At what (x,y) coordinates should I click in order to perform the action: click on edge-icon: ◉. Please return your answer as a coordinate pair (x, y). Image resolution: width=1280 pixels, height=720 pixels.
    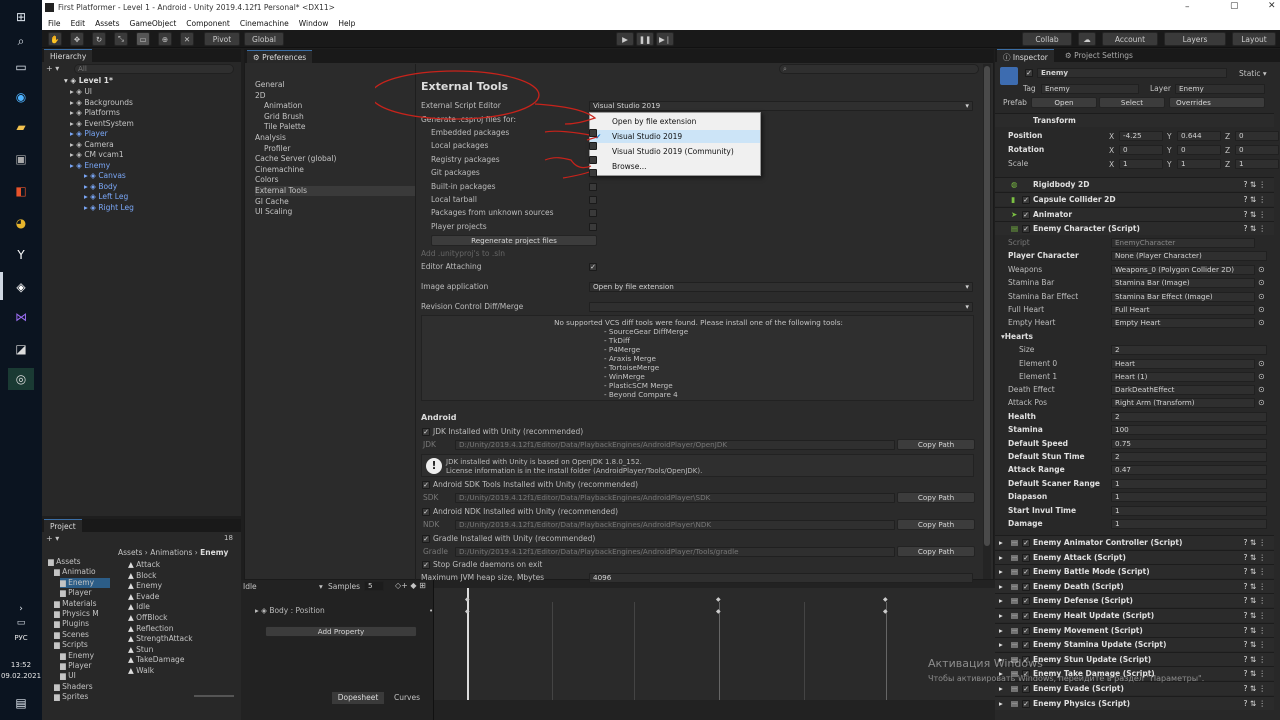
    Looking at the image, I should click on (21, 97).